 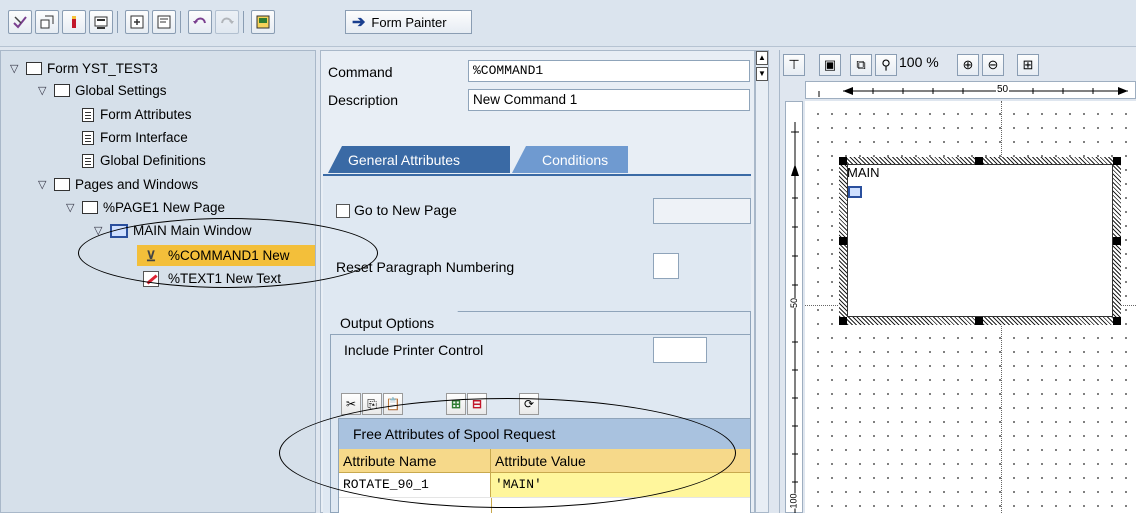 What do you see at coordinates (393, 404) in the screenshot?
I see `paste-icon: 📋` at bounding box center [393, 404].